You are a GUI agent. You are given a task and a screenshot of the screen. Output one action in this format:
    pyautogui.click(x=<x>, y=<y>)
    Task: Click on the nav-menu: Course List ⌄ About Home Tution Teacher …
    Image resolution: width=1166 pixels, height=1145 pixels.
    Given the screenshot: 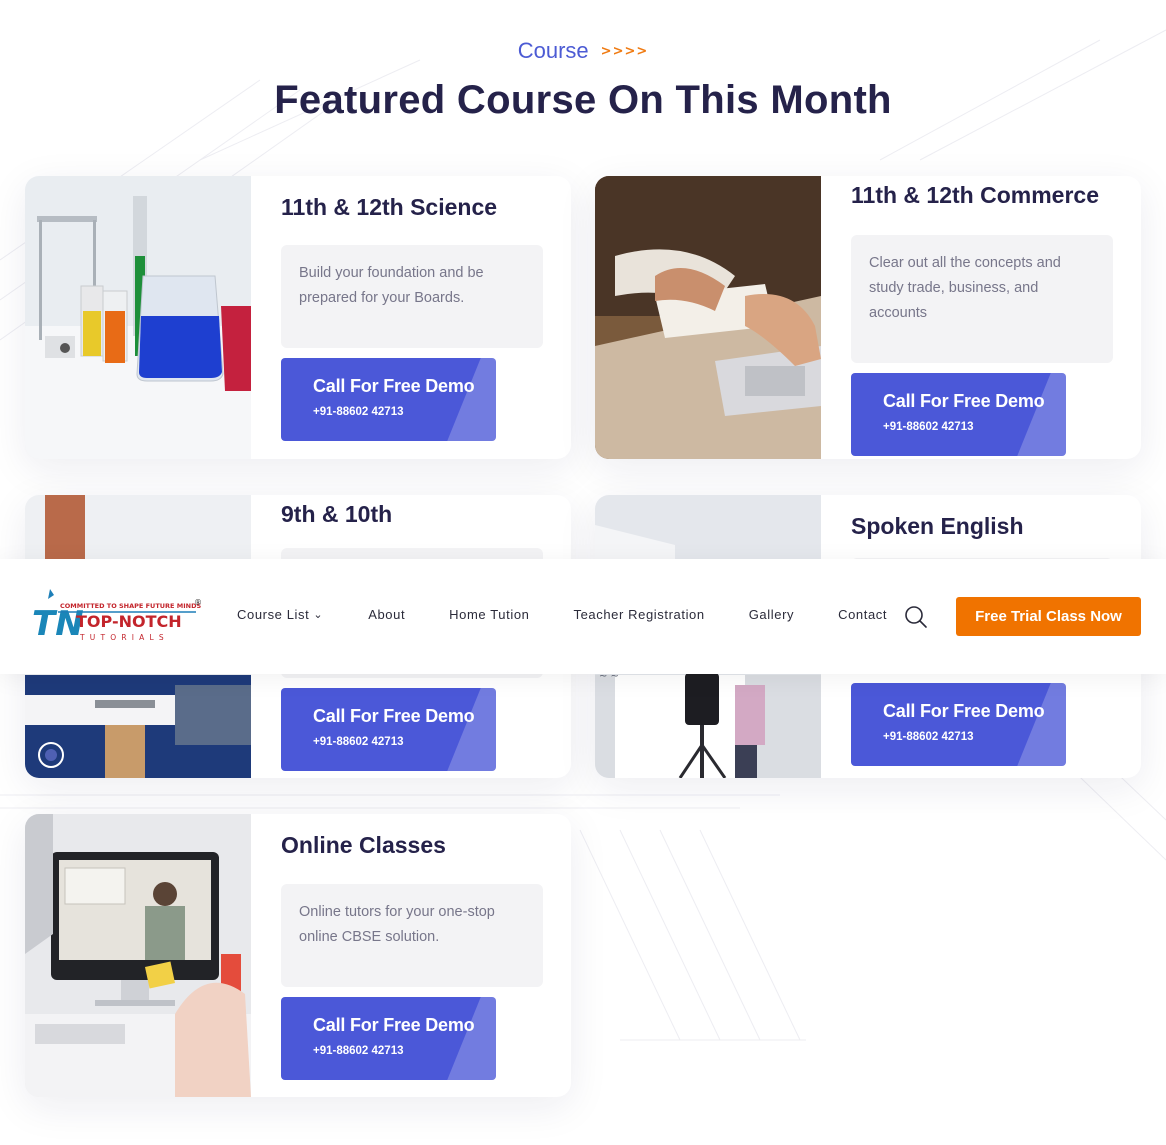 What is the action you would take?
    pyautogui.click(x=562, y=614)
    